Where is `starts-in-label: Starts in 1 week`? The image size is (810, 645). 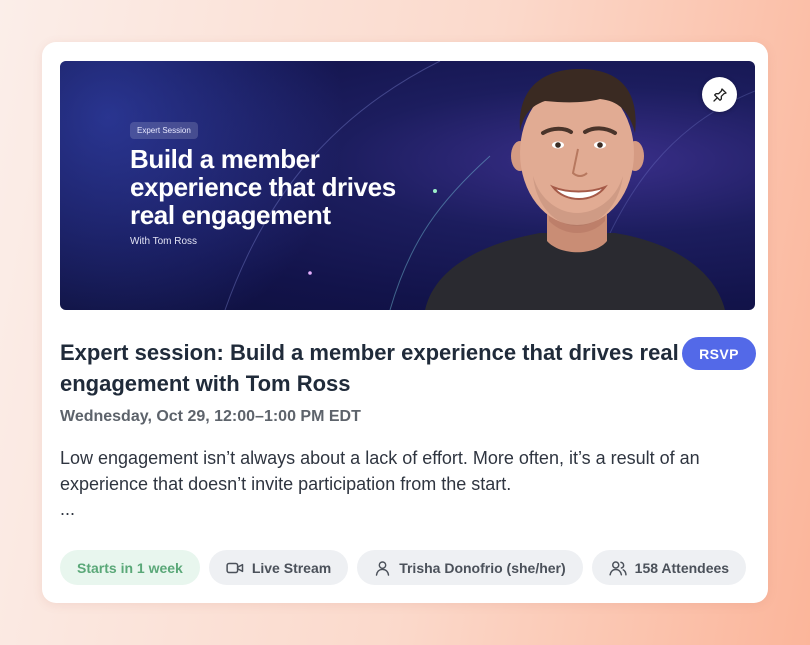 starts-in-label: Starts in 1 week is located at coordinates (130, 567).